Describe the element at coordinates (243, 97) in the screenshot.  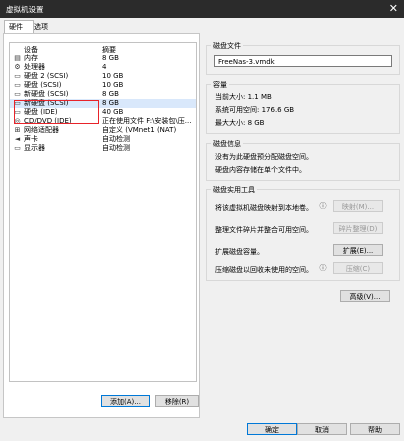
I see `current-size: 当前大小: 1.1 MB` at that location.